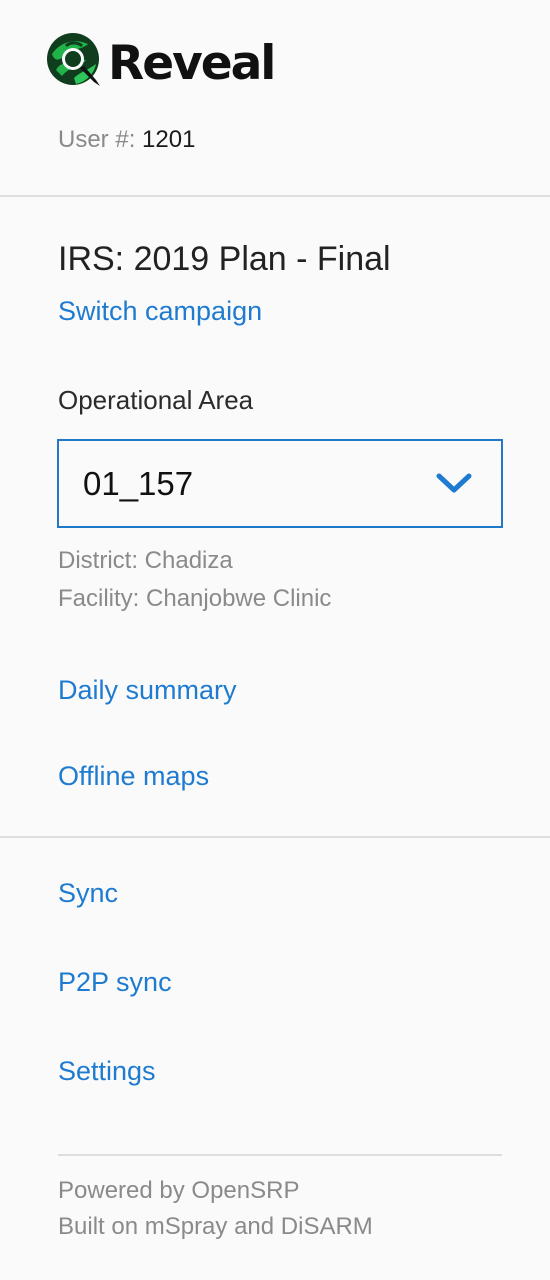 The width and height of the screenshot is (550, 1280). I want to click on user-number-label: User #:, so click(97, 139).